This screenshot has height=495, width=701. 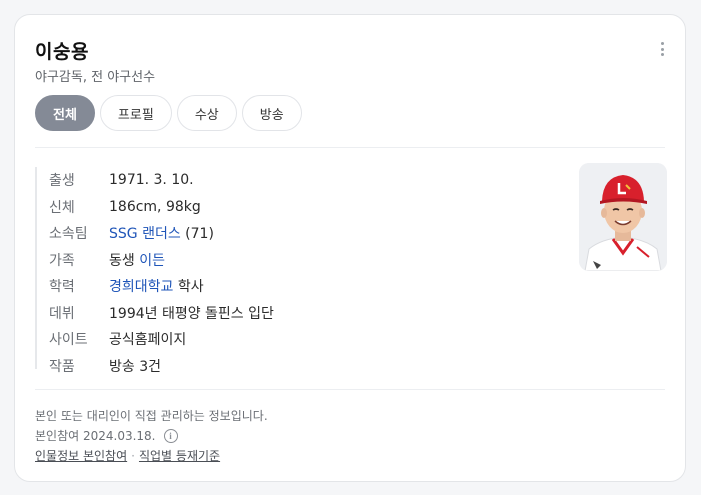 I want to click on team-number: (71), so click(x=197, y=234).